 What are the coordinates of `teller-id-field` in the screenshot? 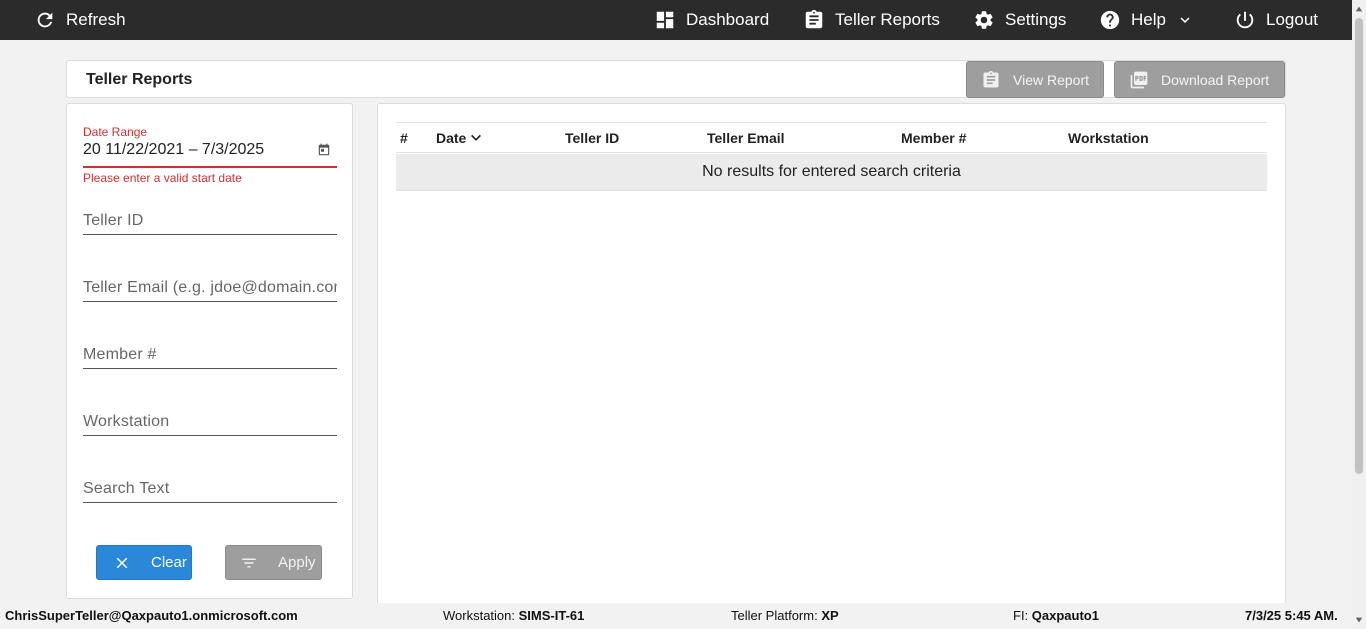 It's located at (210, 220).